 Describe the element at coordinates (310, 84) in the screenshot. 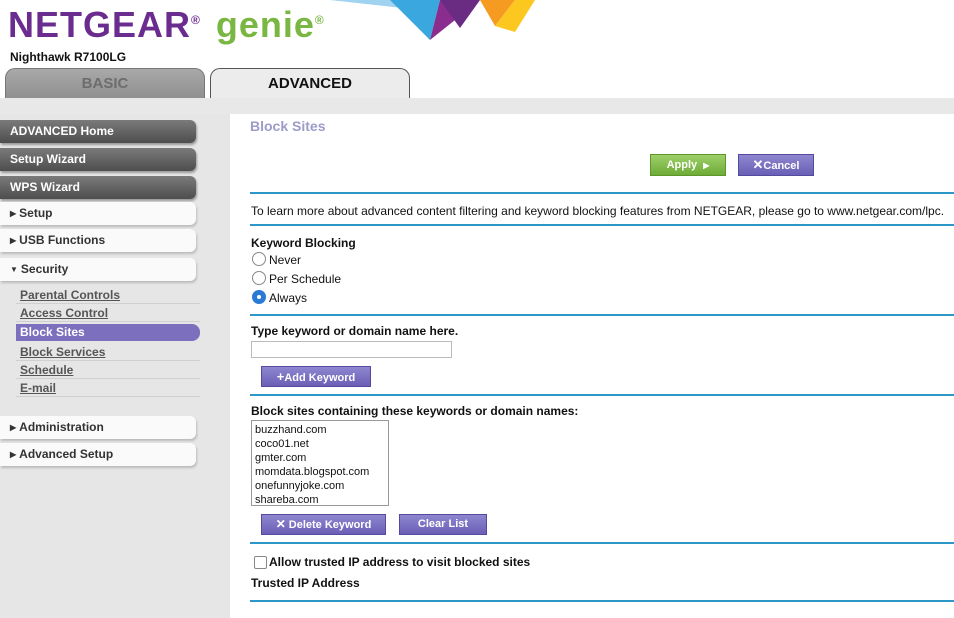

I see `tab-advanced: ADVANCED` at that location.